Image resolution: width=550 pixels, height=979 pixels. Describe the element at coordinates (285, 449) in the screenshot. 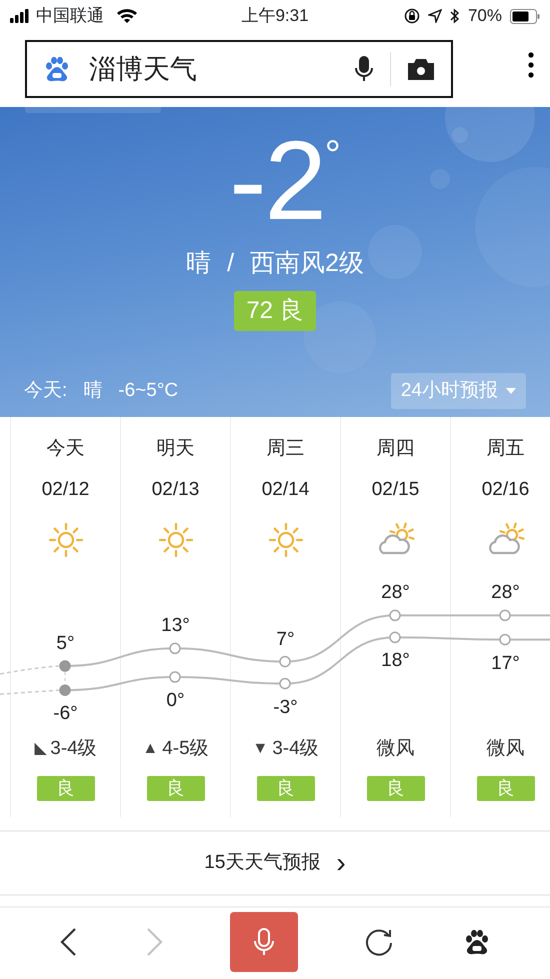

I see `day-name: 周三` at that location.